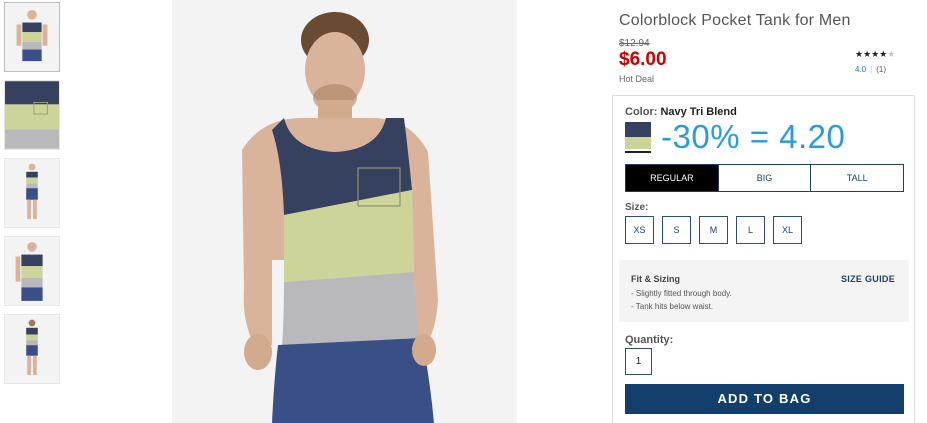 This screenshot has width=927, height=423. Describe the element at coordinates (672, 178) in the screenshot. I see `tab-regular: REGULAR` at that location.